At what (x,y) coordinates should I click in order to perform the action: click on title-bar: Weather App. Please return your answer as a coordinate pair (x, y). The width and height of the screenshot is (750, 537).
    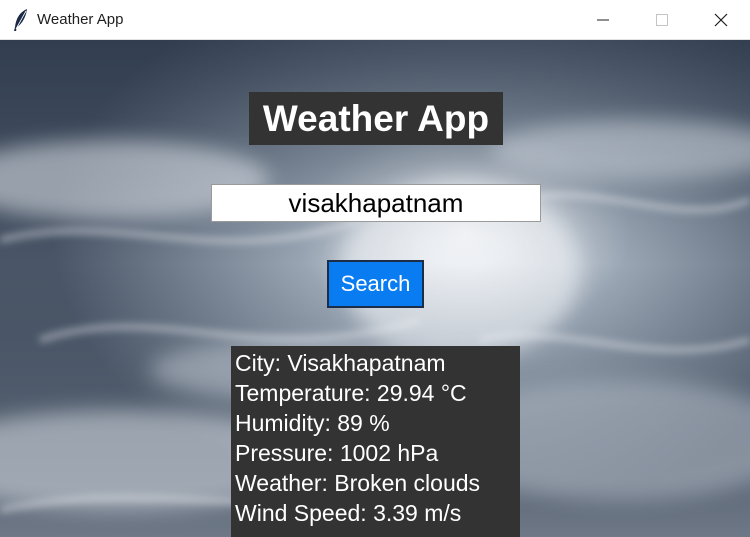
    Looking at the image, I should click on (375, 20).